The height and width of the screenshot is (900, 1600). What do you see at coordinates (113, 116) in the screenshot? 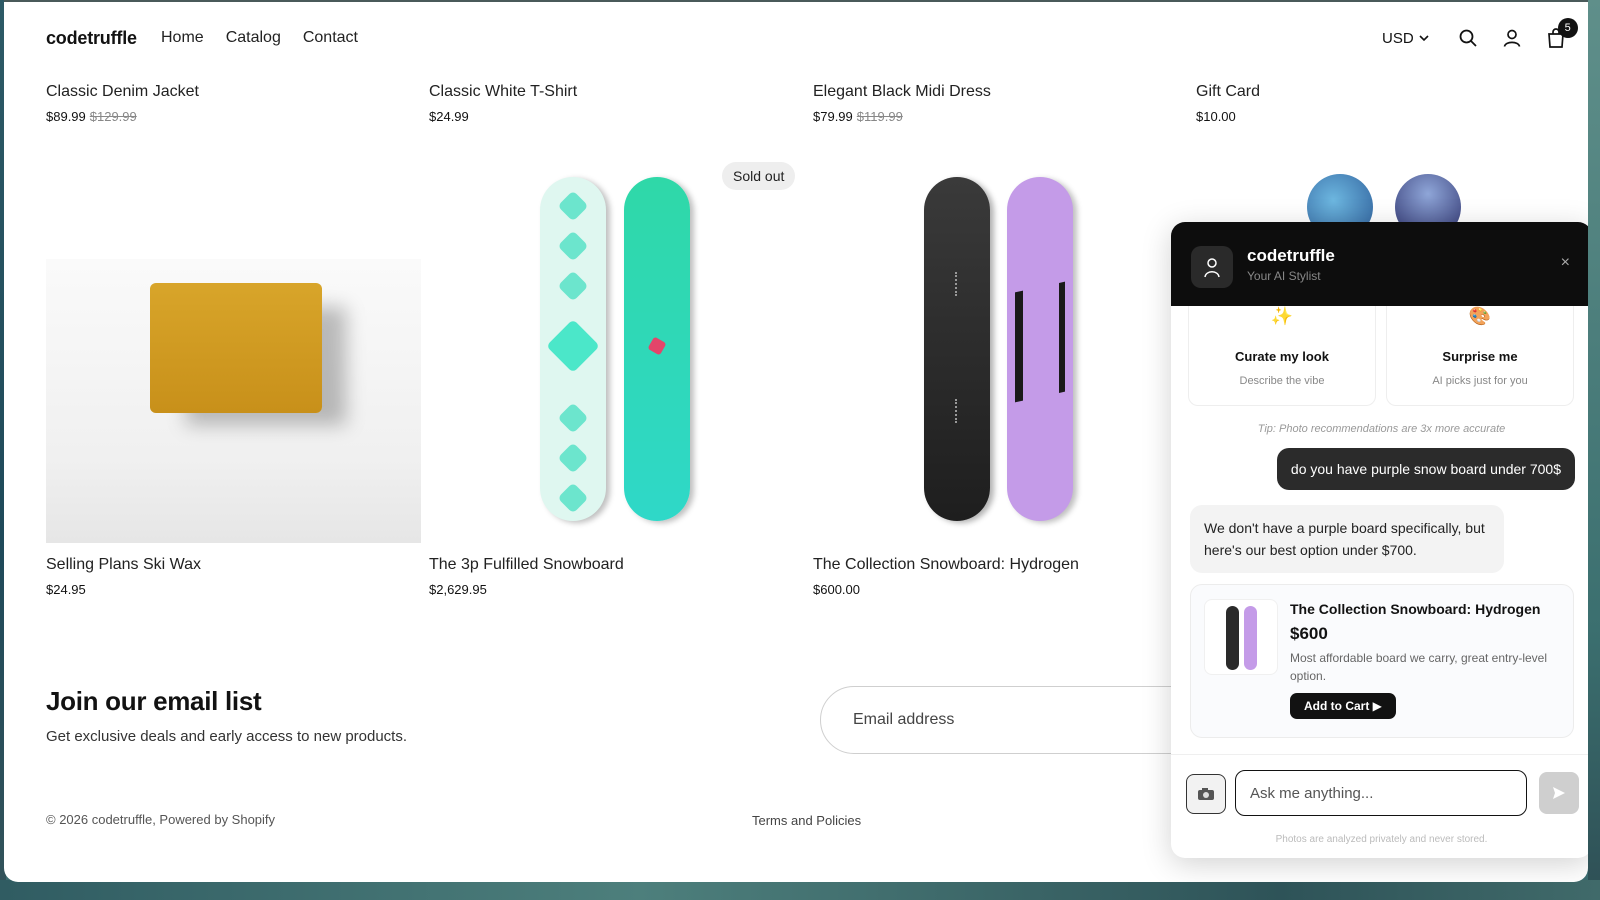
I see `compare-price: $129.99` at bounding box center [113, 116].